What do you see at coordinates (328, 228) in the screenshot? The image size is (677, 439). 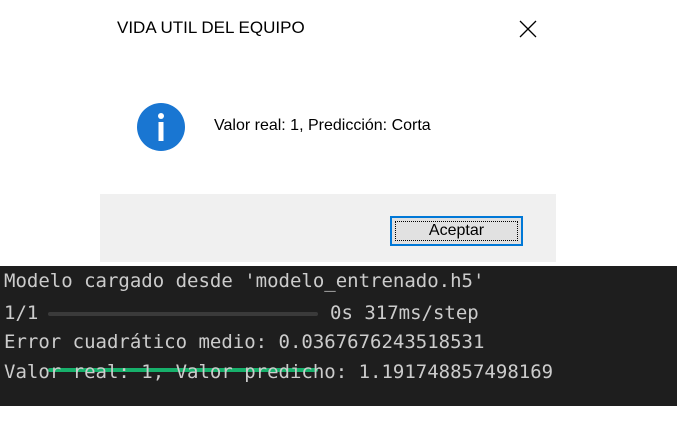 I see `dialog-footer: Aceptar` at bounding box center [328, 228].